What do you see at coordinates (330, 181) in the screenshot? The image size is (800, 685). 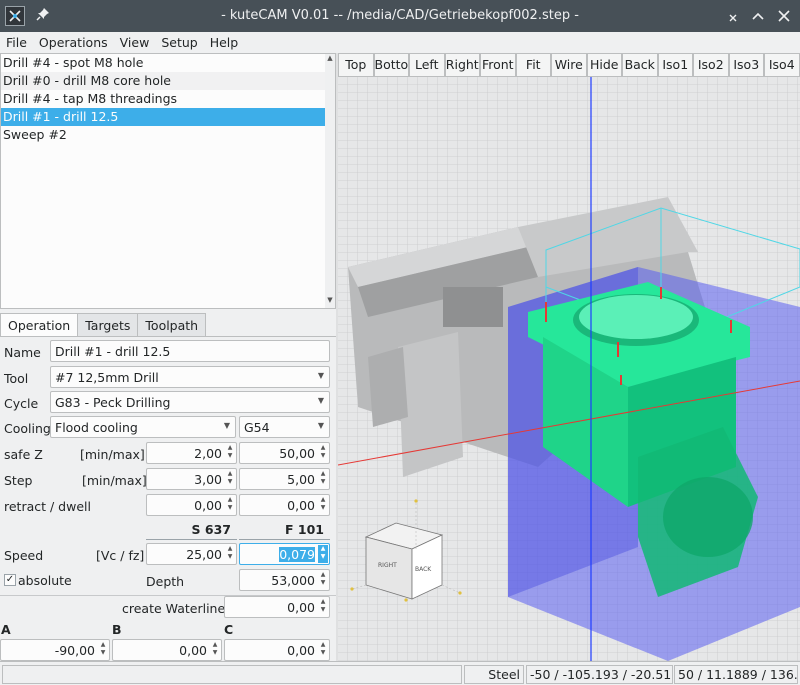 I see `operations-scrollbar: ▲ ▼` at bounding box center [330, 181].